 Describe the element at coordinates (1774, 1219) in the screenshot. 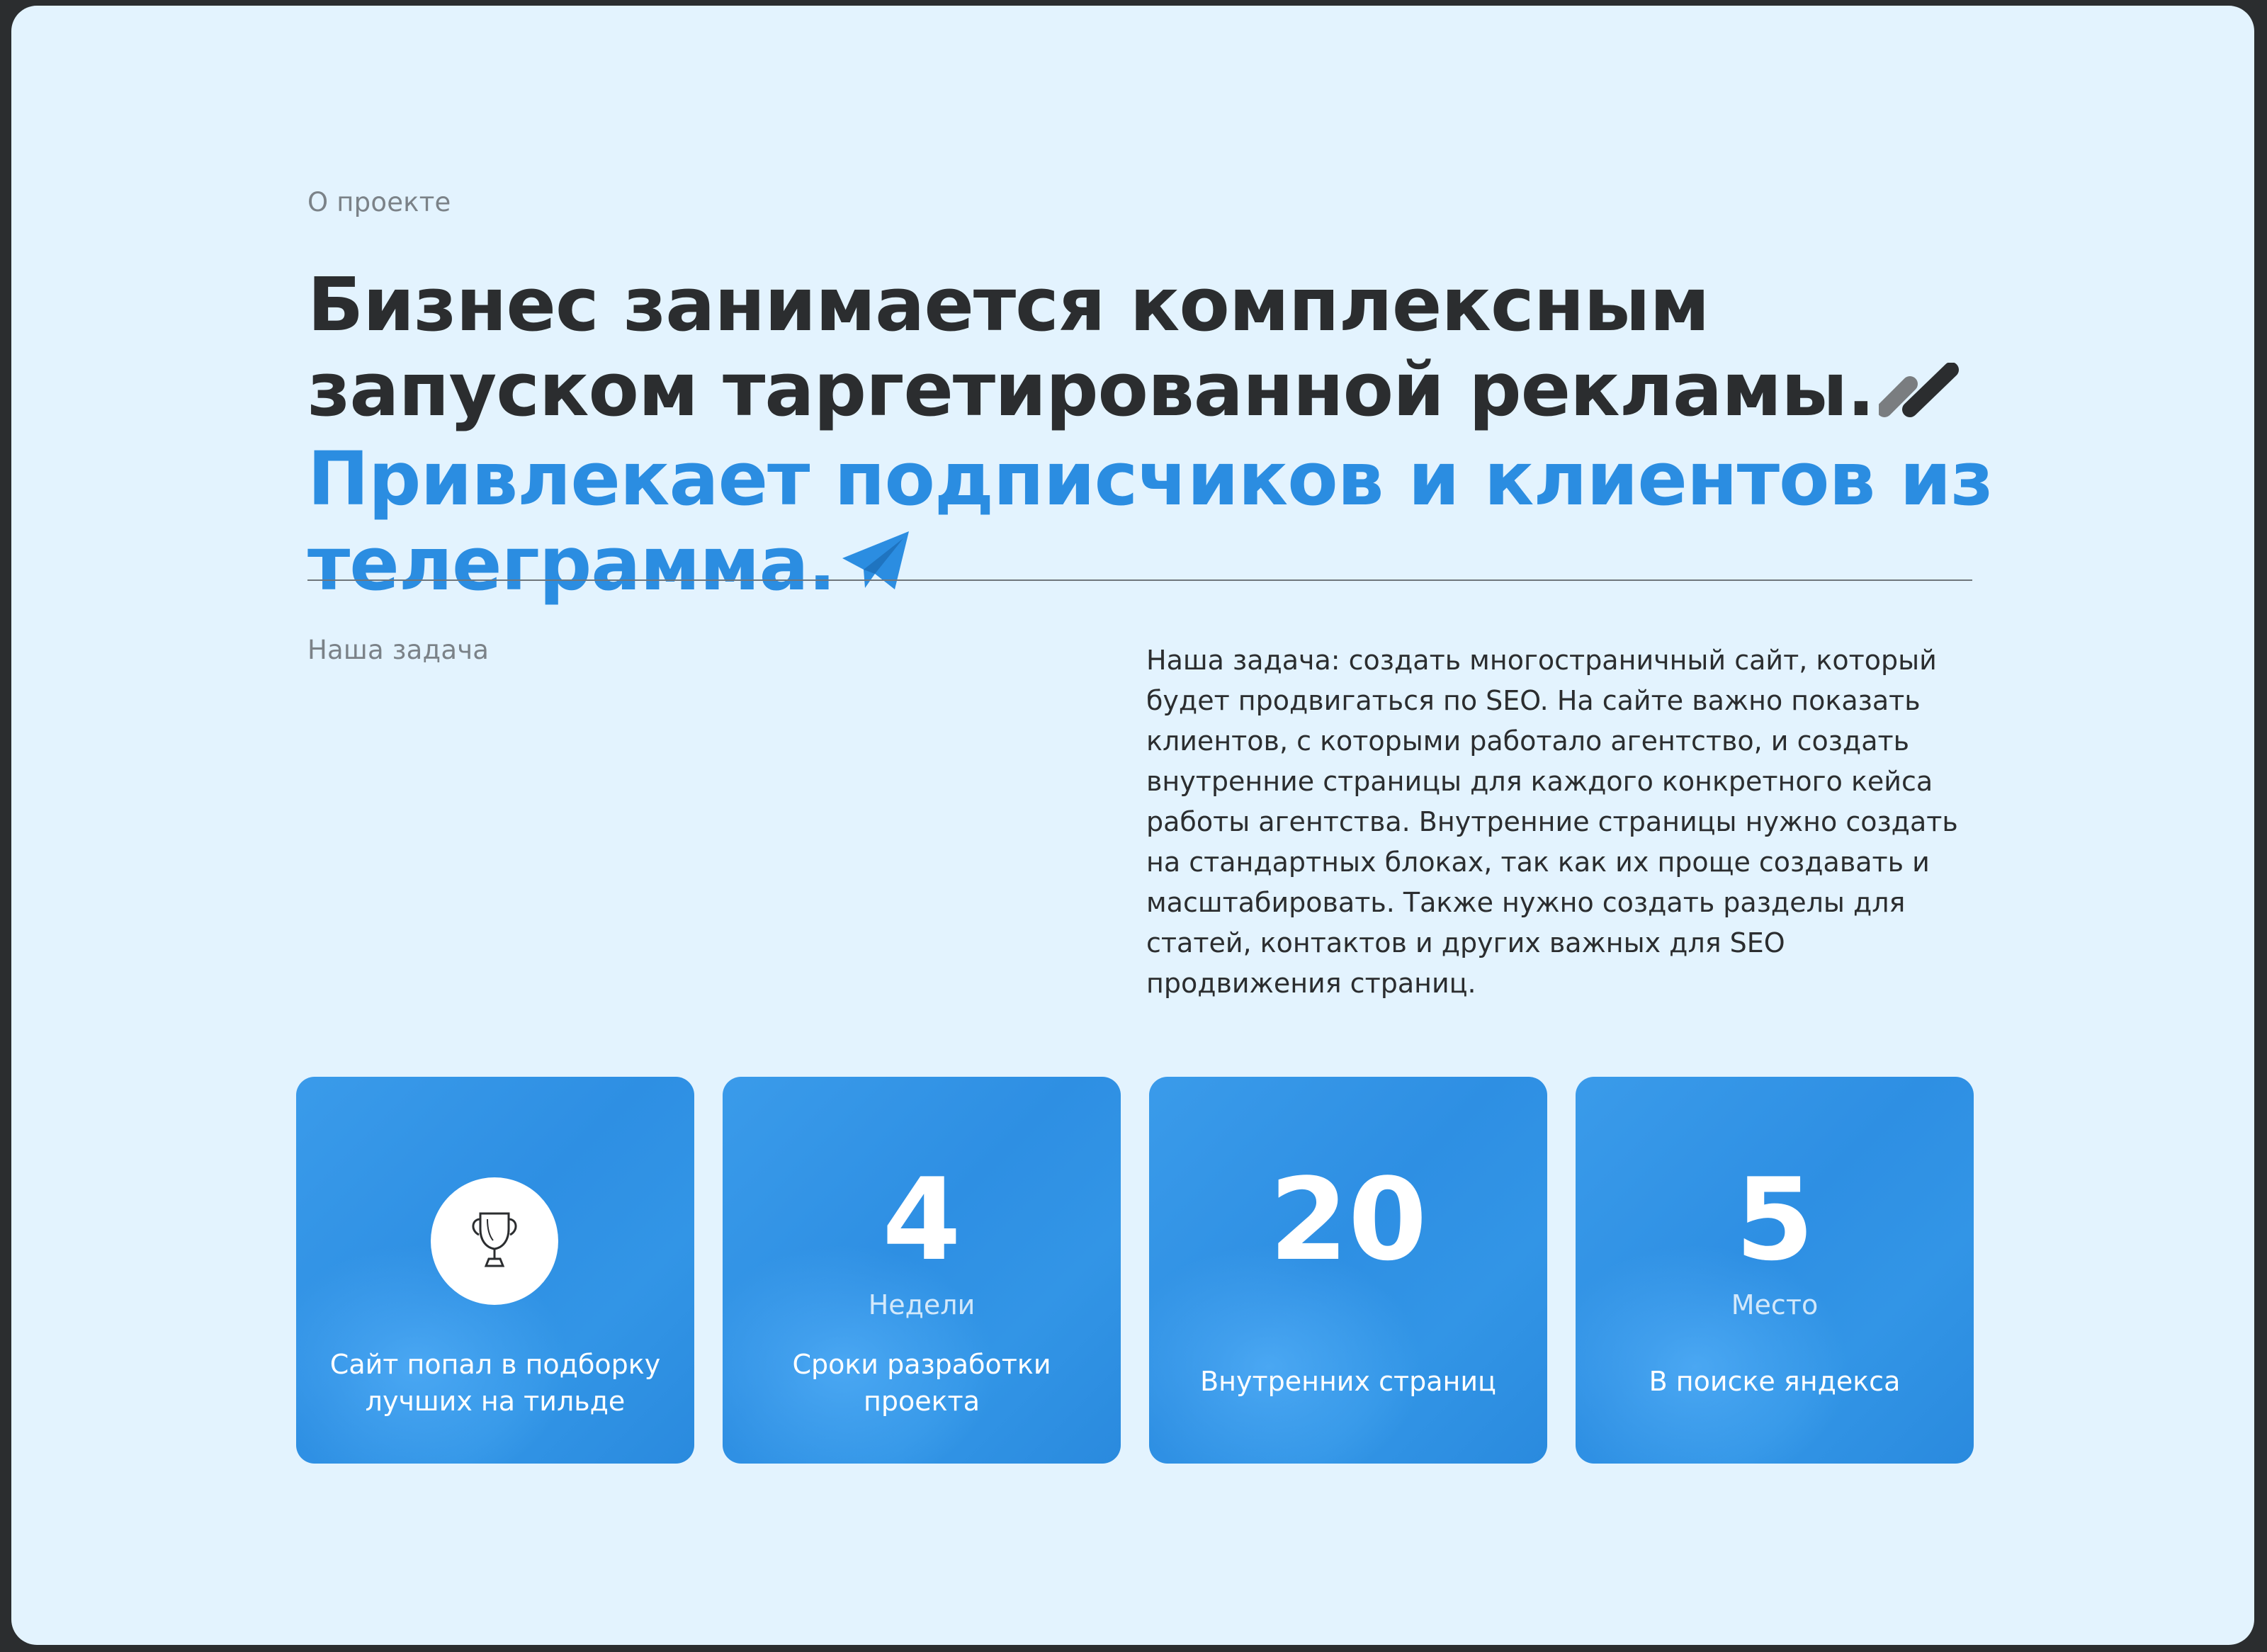

I see `stat-number: 5` at that location.